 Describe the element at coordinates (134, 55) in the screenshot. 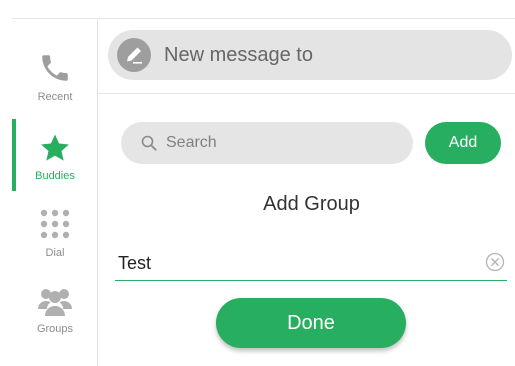

I see `pencil-icon` at that location.